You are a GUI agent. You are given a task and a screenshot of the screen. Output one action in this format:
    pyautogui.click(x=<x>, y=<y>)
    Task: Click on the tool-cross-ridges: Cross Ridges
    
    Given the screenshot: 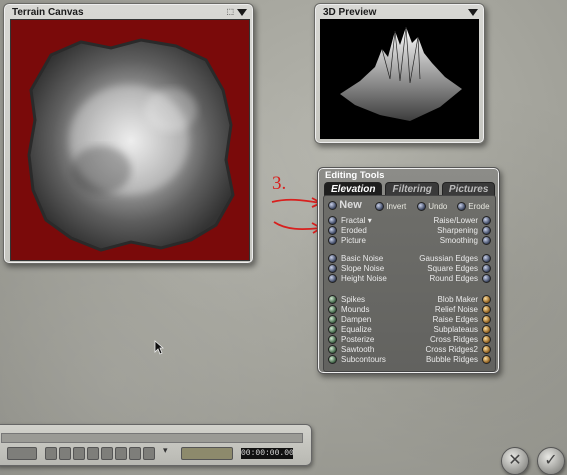 What is the action you would take?
    pyautogui.click(x=460, y=340)
    